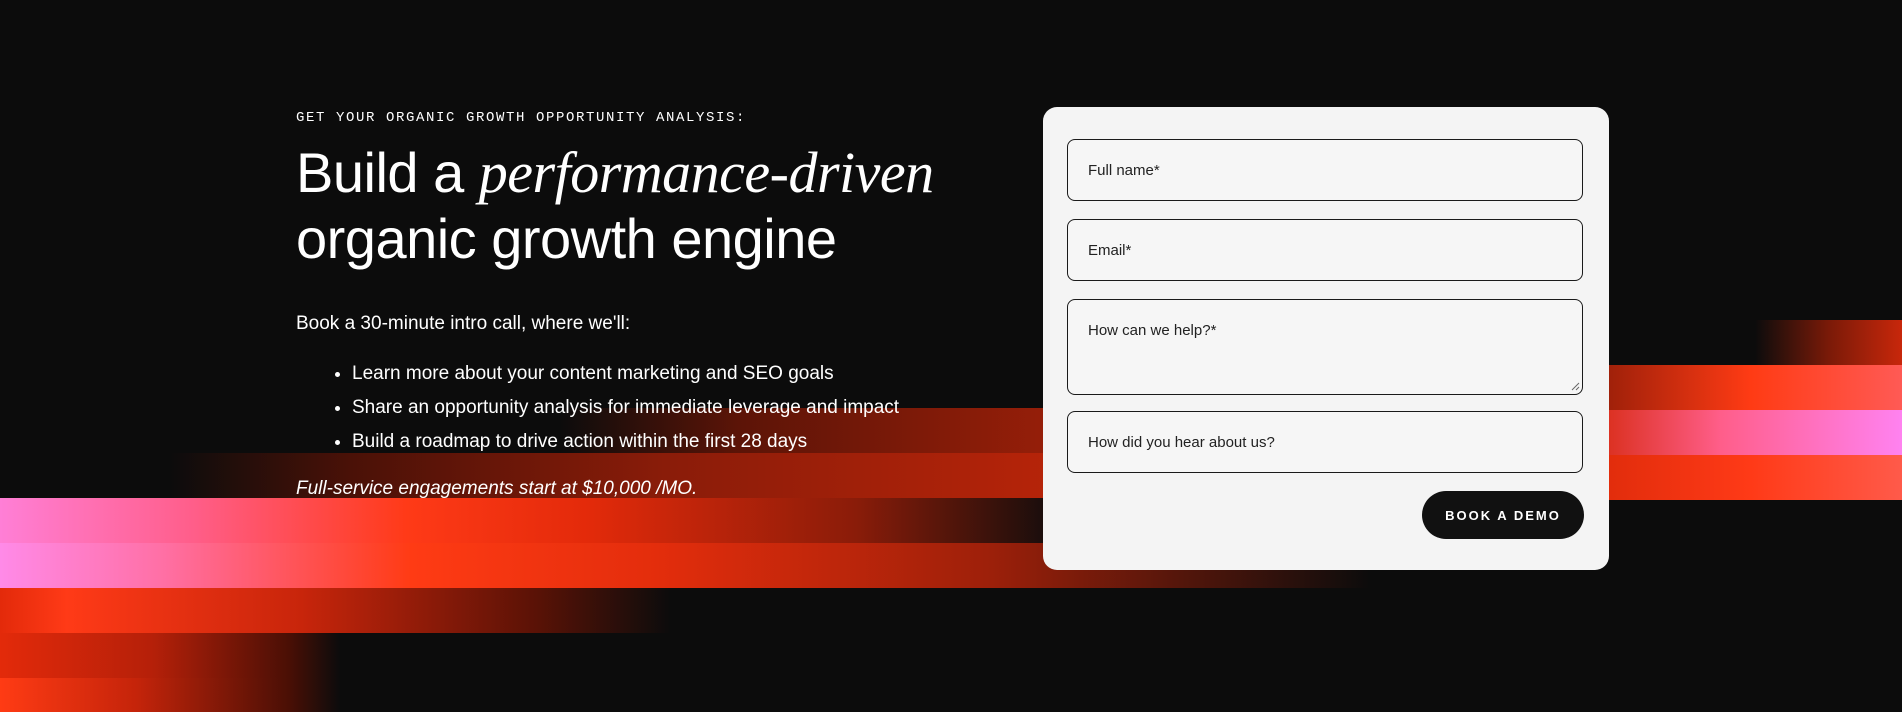 The image size is (1902, 712). What do you see at coordinates (1325, 442) in the screenshot?
I see `referral-input` at bounding box center [1325, 442].